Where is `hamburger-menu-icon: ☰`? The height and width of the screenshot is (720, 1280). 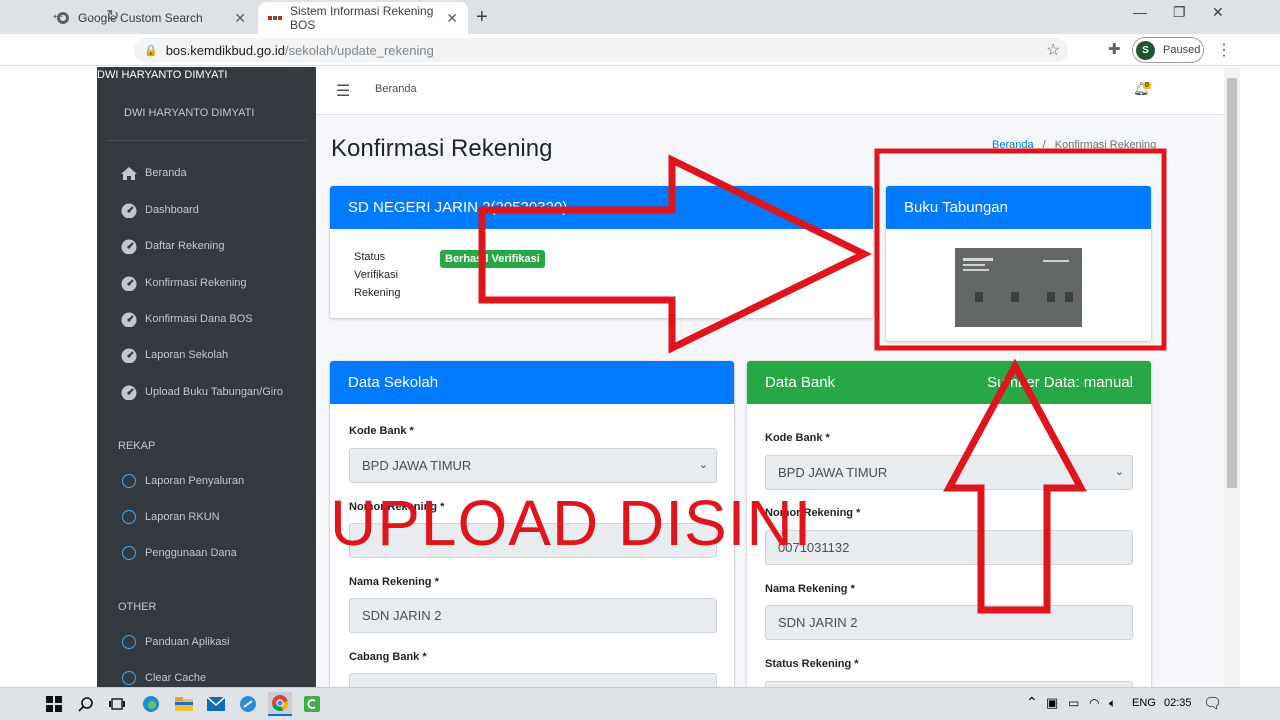 hamburger-menu-icon: ☰ is located at coordinates (343, 91).